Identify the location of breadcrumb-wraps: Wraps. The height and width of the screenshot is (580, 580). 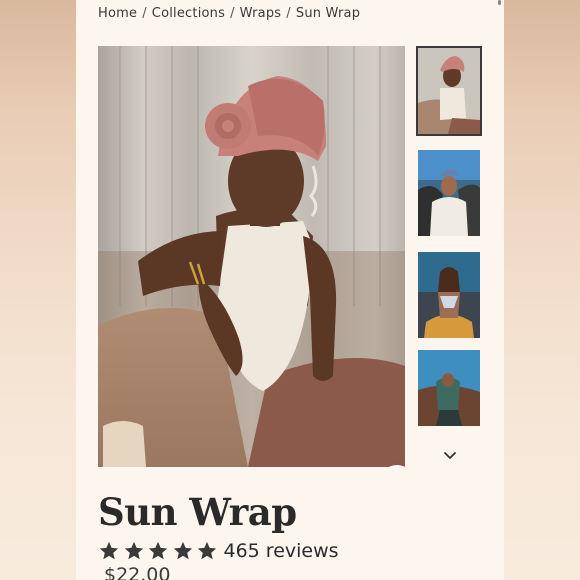
(261, 13).